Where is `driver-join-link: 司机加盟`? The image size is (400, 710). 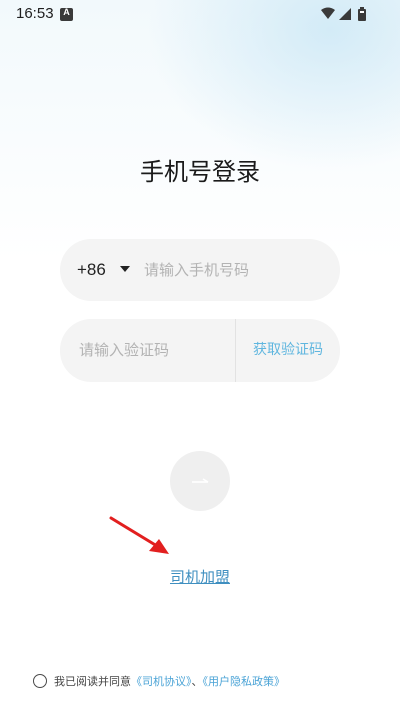 driver-join-link: 司机加盟 is located at coordinates (200, 576).